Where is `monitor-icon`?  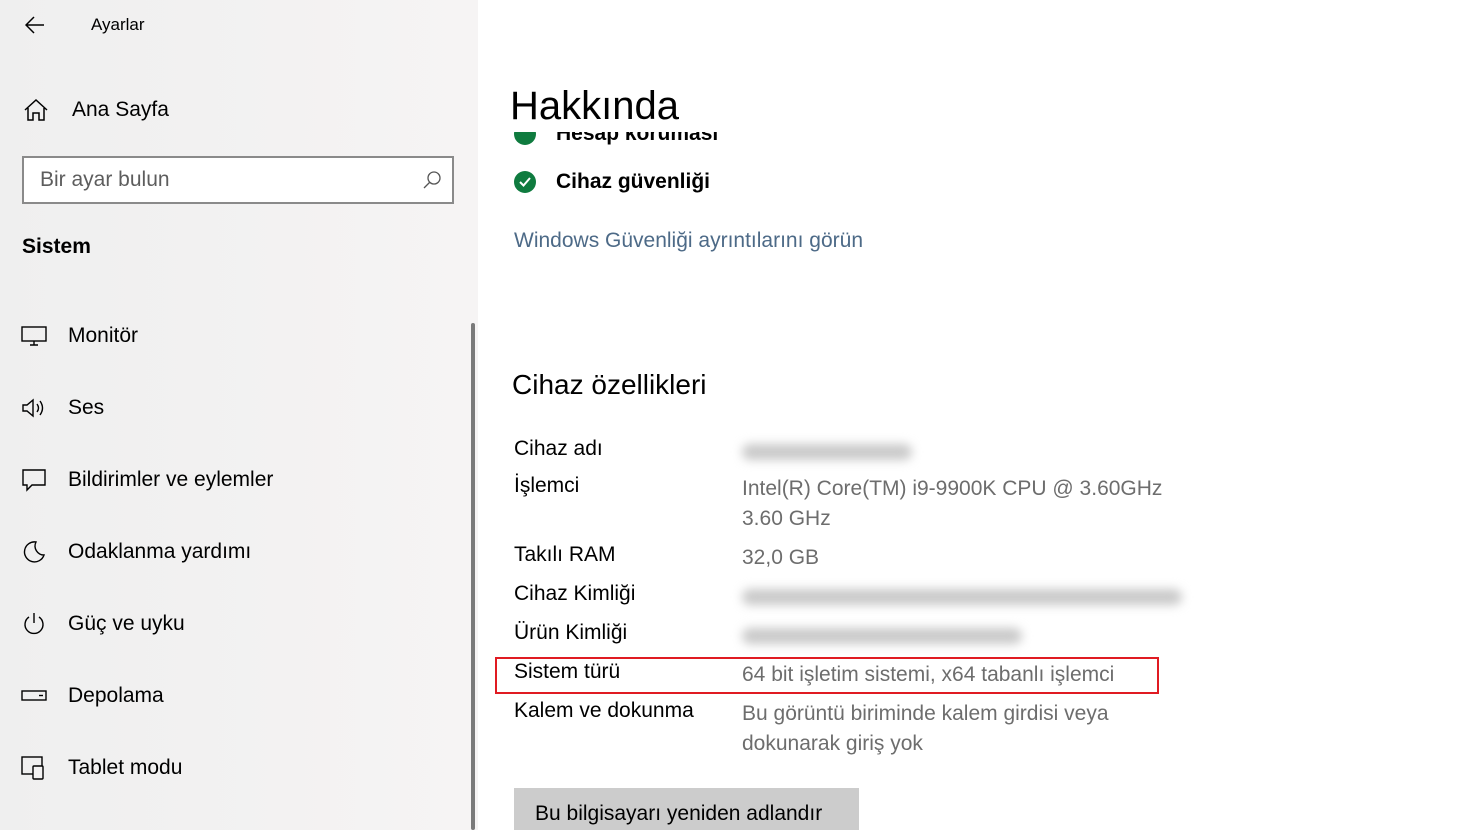 monitor-icon is located at coordinates (34, 336).